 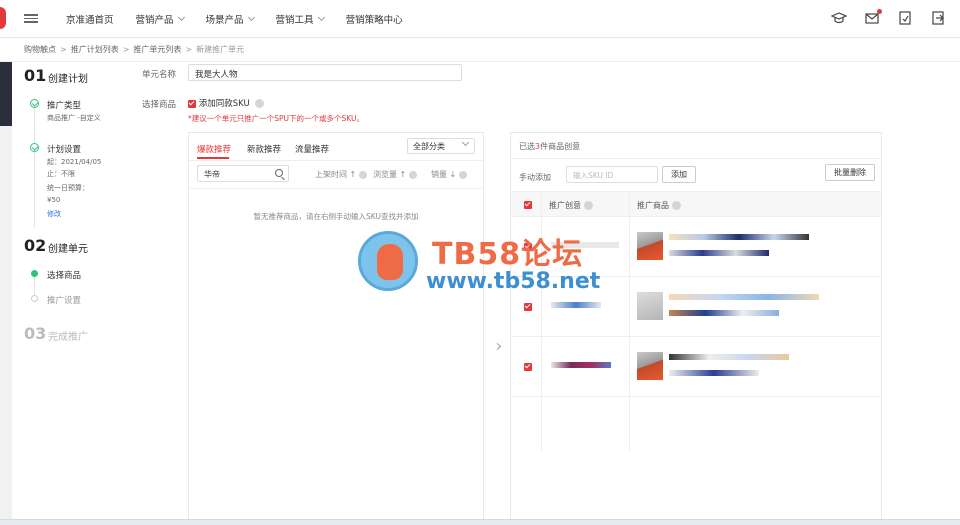 I want to click on spu-hint: *建议一个单元只推广一个SPU下的一个或多个SKU。, so click(x=276, y=118).